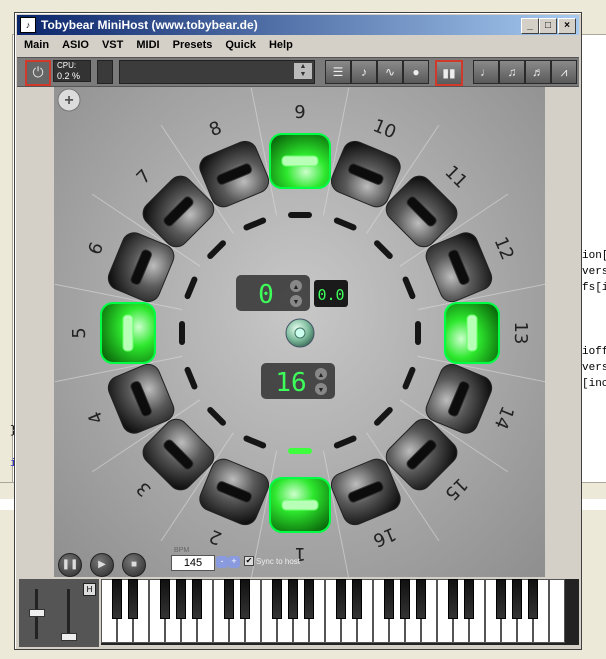 This screenshot has height=659, width=606. What do you see at coordinates (193, 563) in the screenshot?
I see `bpm-input: 145` at bounding box center [193, 563].